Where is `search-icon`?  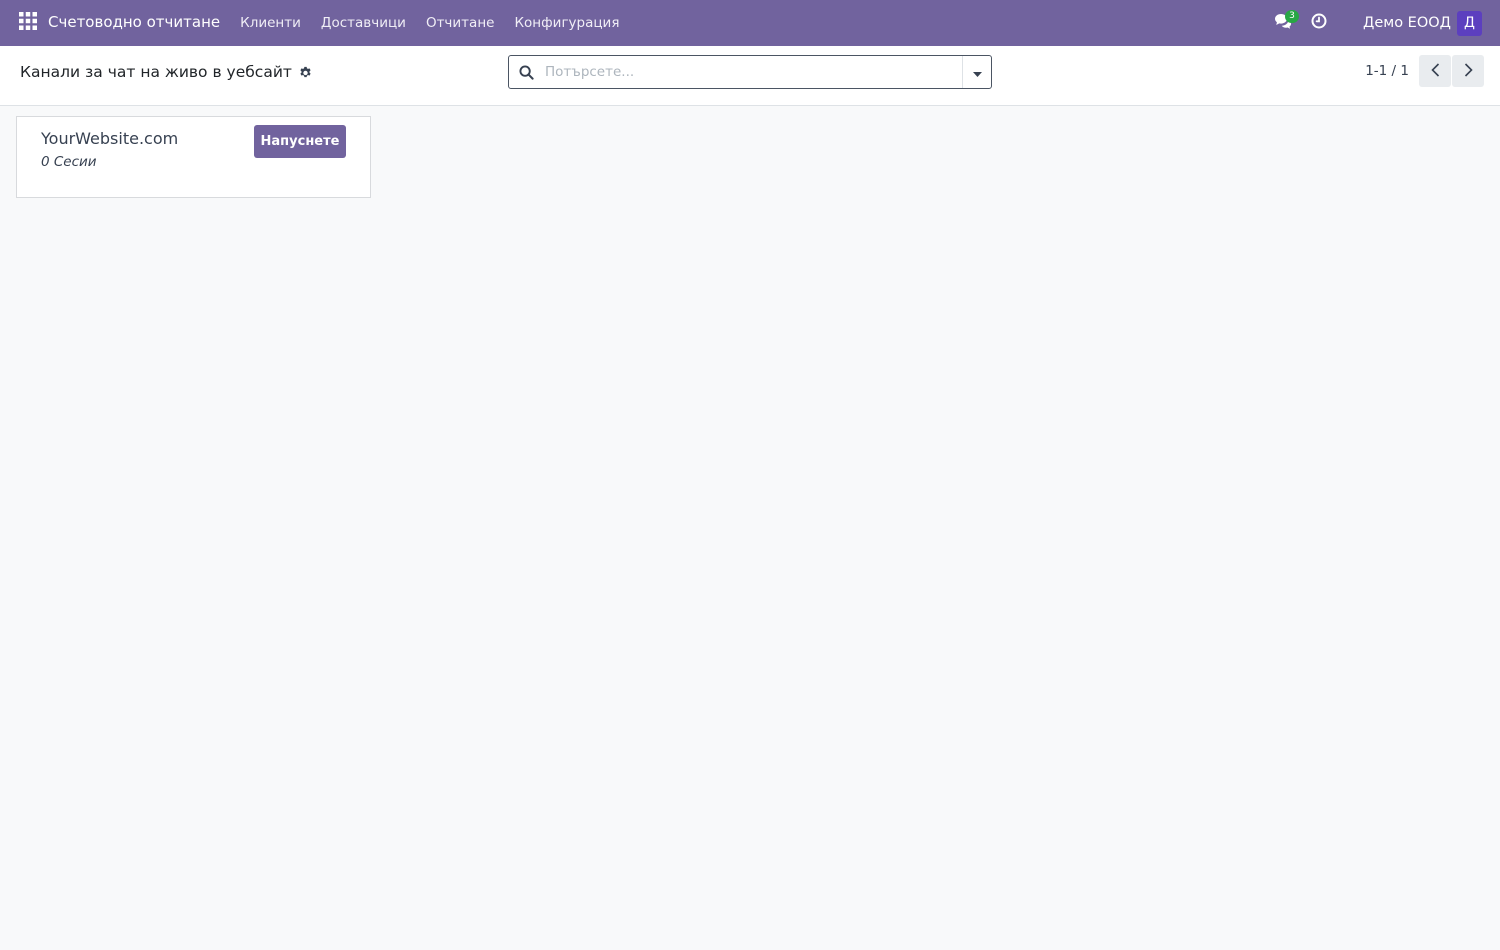
search-icon is located at coordinates (526, 72).